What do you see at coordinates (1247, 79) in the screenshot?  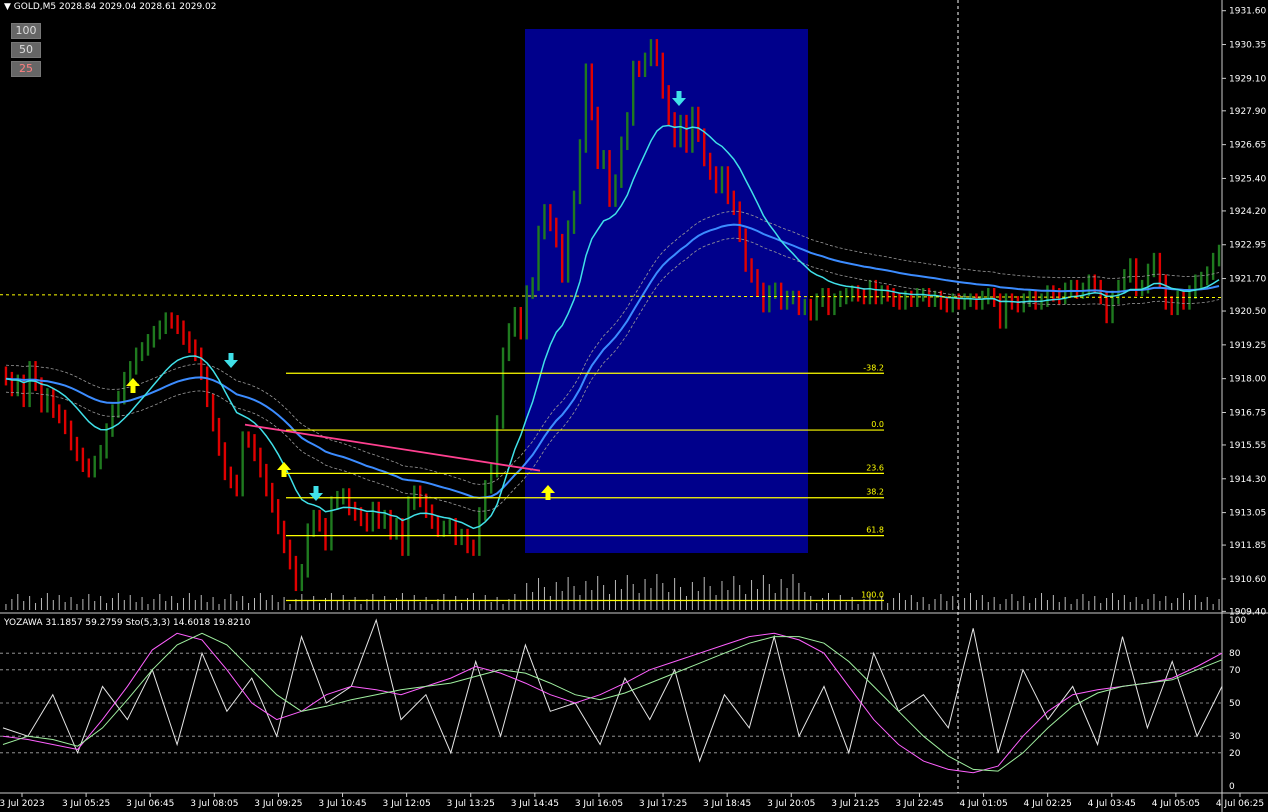 I see `price-tick-label: 1929.10` at bounding box center [1247, 79].